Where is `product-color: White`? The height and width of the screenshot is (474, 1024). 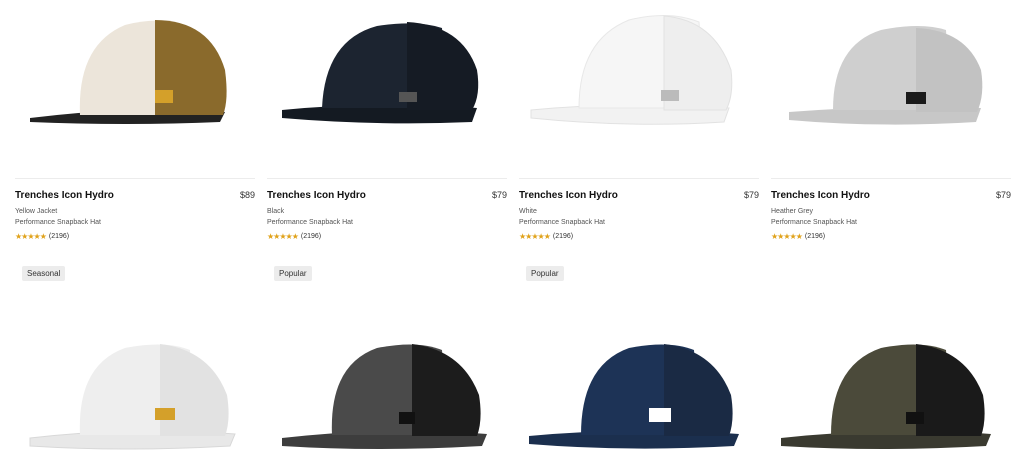 product-color: White is located at coordinates (528, 211).